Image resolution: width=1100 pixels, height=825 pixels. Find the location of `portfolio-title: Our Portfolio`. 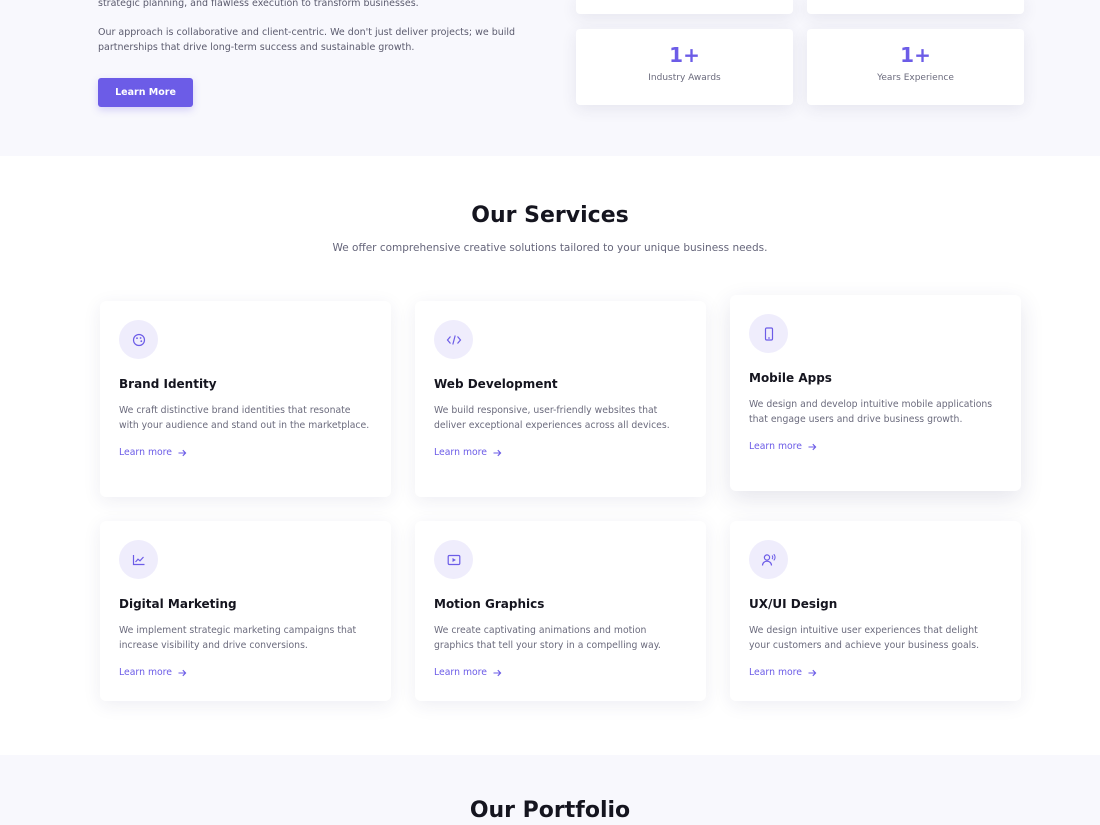

portfolio-title: Our Portfolio is located at coordinates (550, 810).